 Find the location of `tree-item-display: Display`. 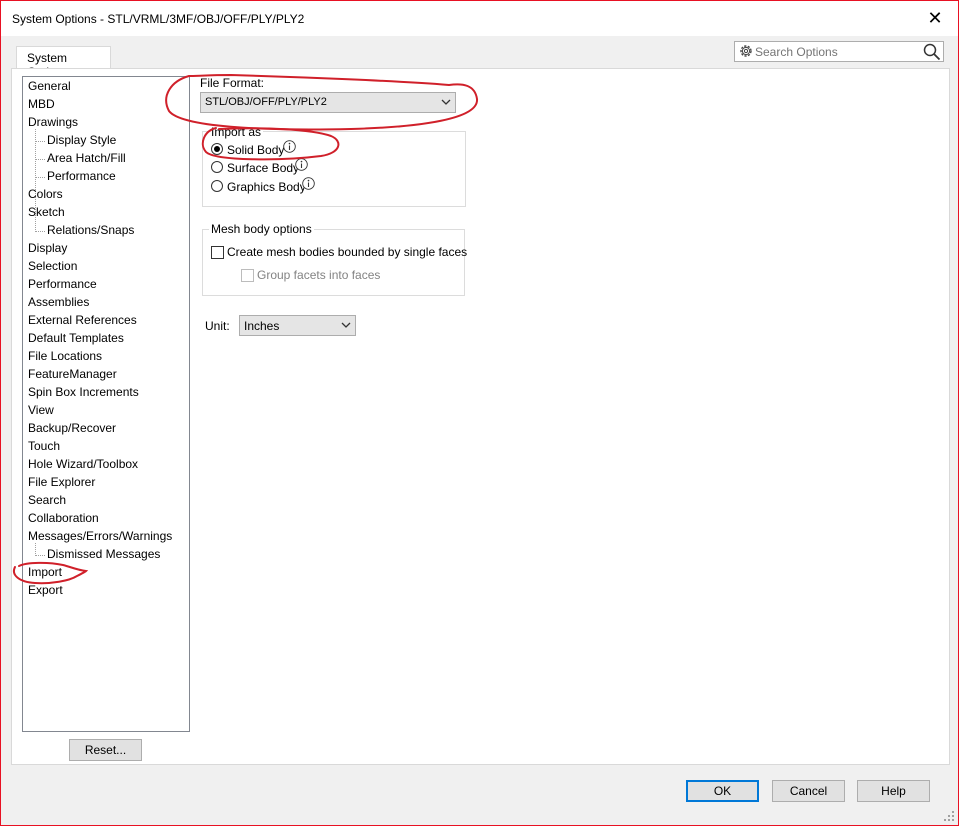

tree-item-display: Display is located at coordinates (47, 248).